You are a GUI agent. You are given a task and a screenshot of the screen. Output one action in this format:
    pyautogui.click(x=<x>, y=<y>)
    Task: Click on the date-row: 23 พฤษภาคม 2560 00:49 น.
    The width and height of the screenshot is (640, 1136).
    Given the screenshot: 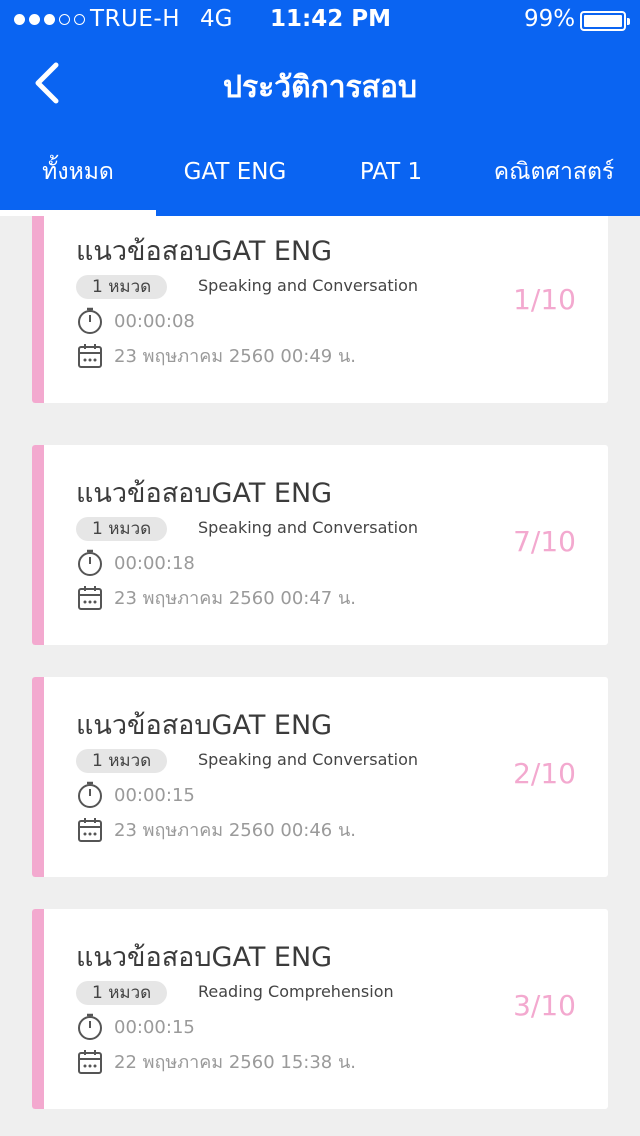 What is the action you would take?
    pyautogui.click(x=216, y=355)
    